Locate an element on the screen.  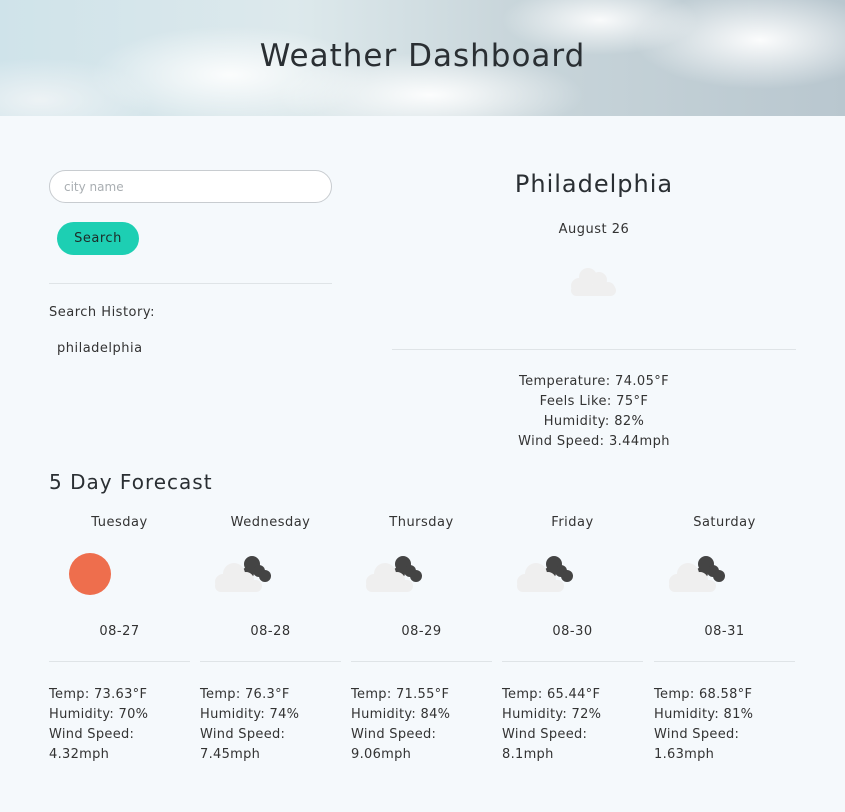
forecast-humidity: Humidity: 70% is located at coordinates (99, 714).